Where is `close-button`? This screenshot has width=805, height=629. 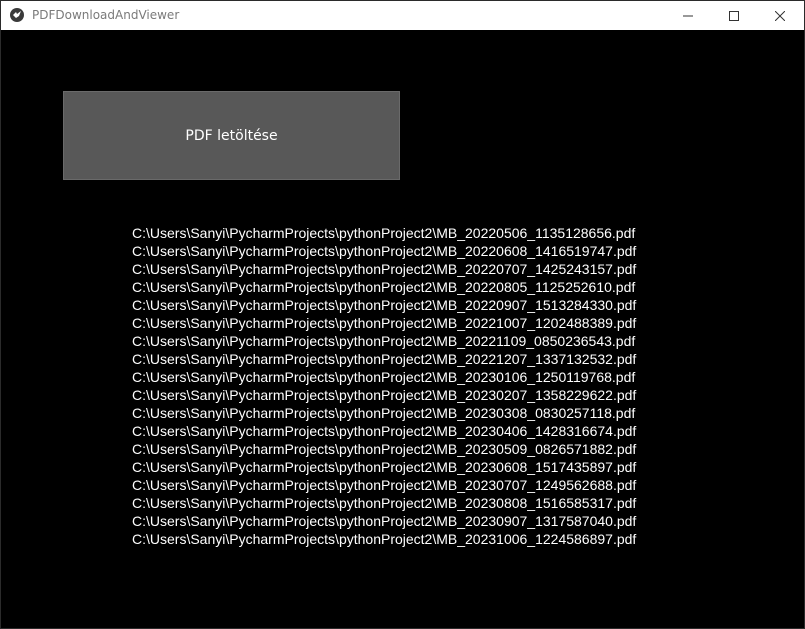 close-button is located at coordinates (780, 15).